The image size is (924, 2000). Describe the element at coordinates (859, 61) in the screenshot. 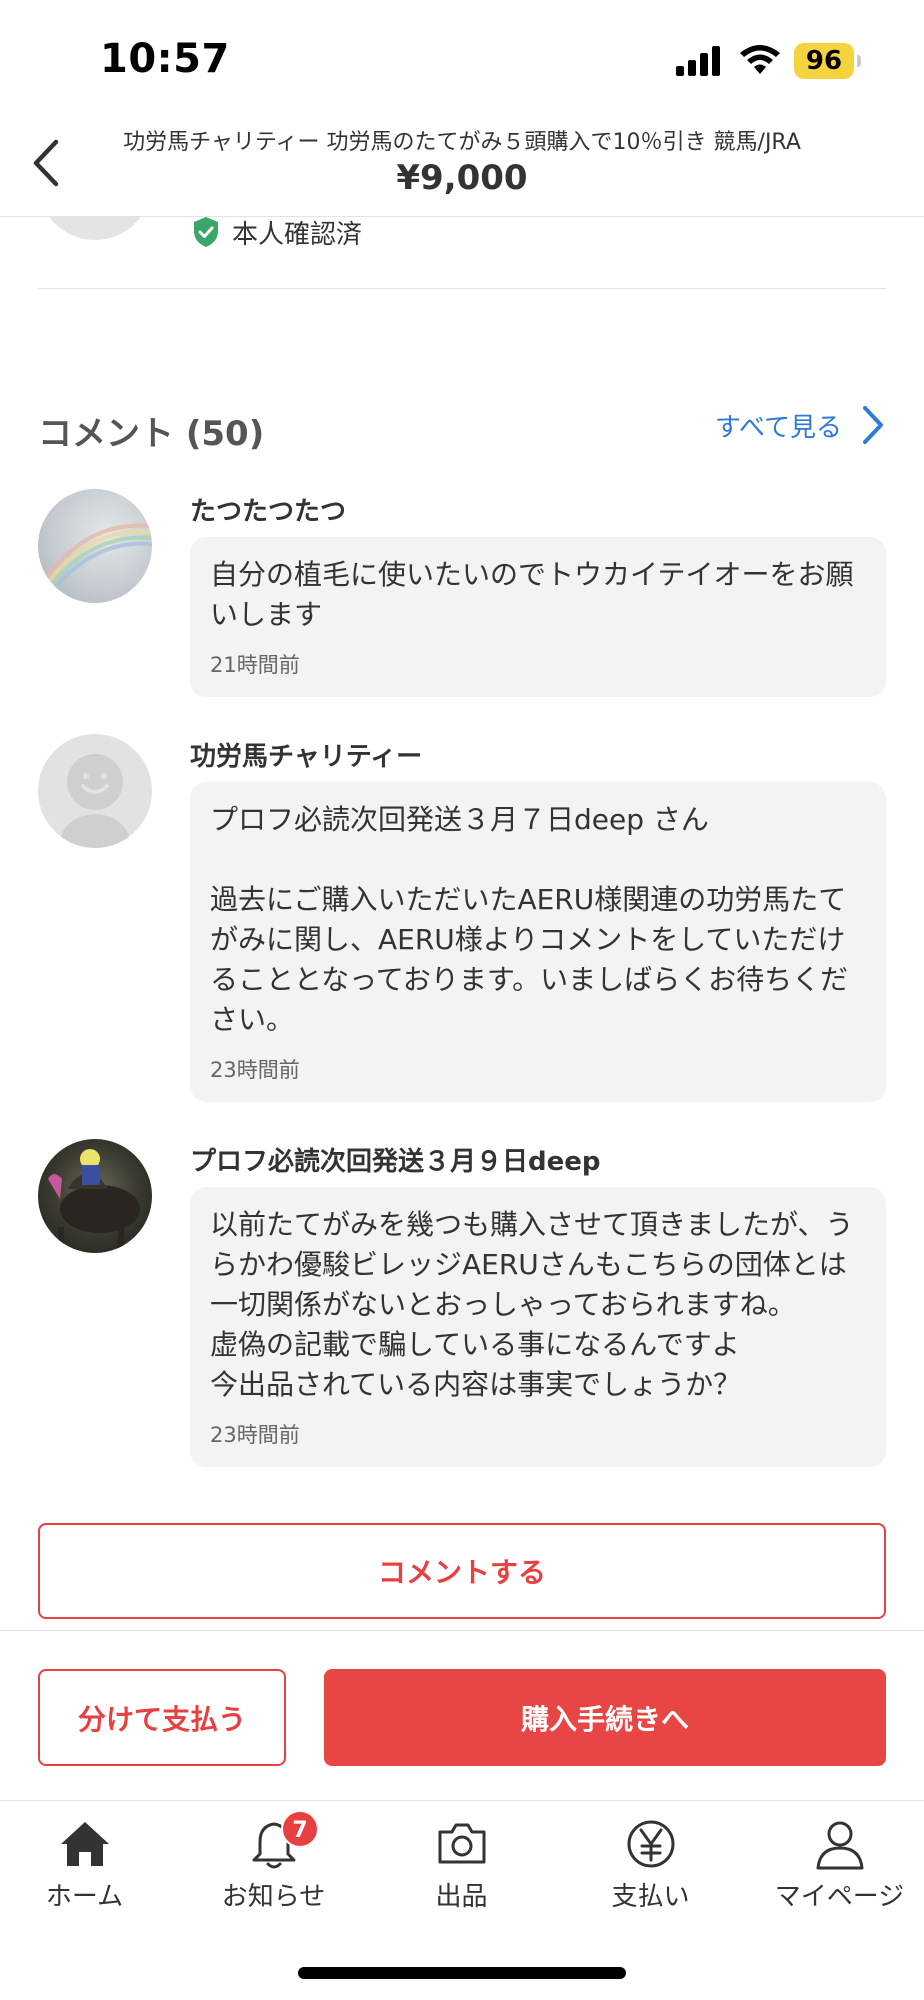

I see `battery-tip` at that location.